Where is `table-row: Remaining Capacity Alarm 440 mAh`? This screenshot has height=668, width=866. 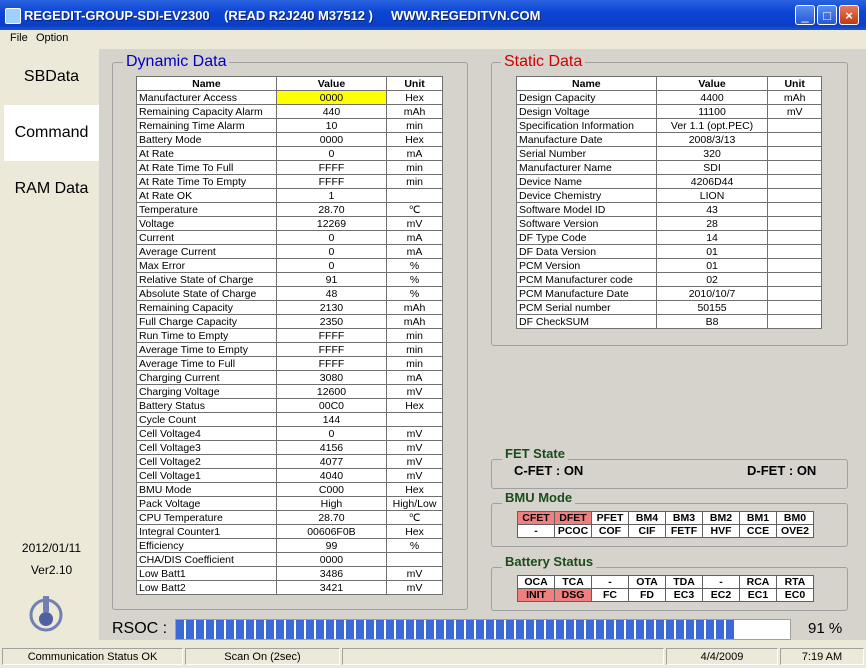 table-row: Remaining Capacity Alarm 440 mAh is located at coordinates (289, 111).